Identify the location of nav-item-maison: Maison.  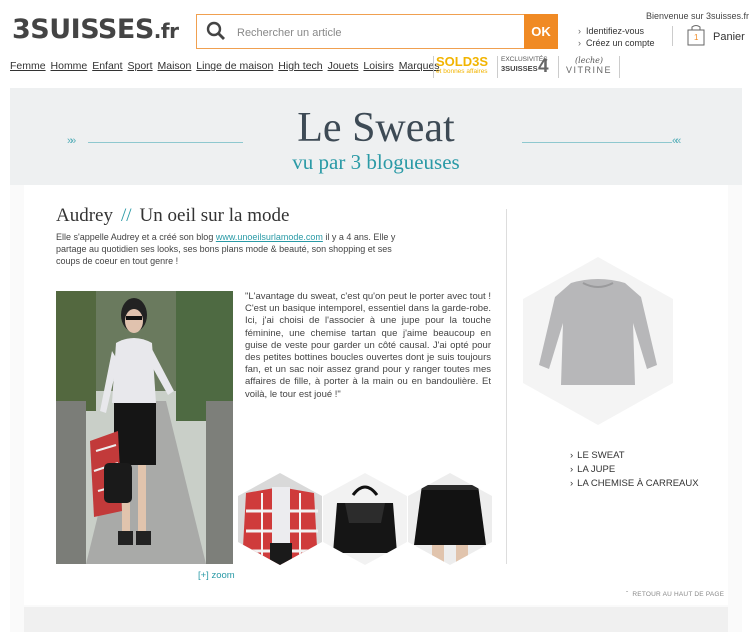
(175, 66).